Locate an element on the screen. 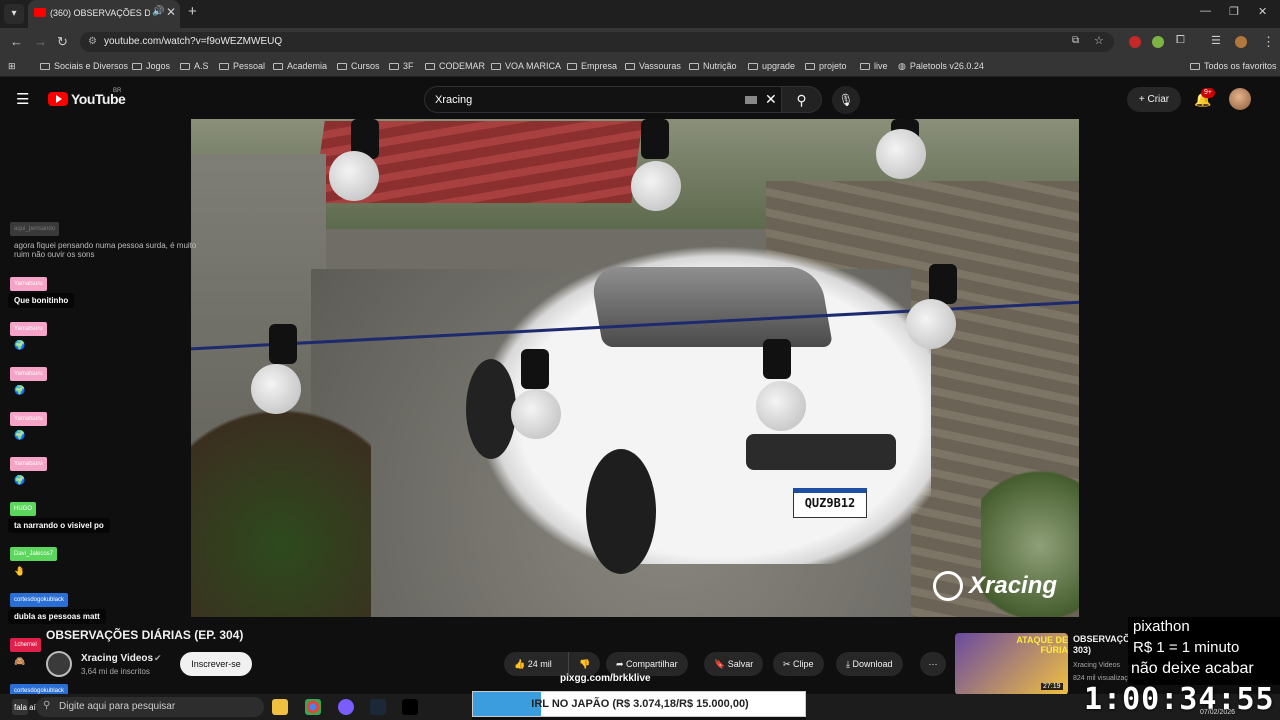  bulb-socket is located at coordinates (777, 359).